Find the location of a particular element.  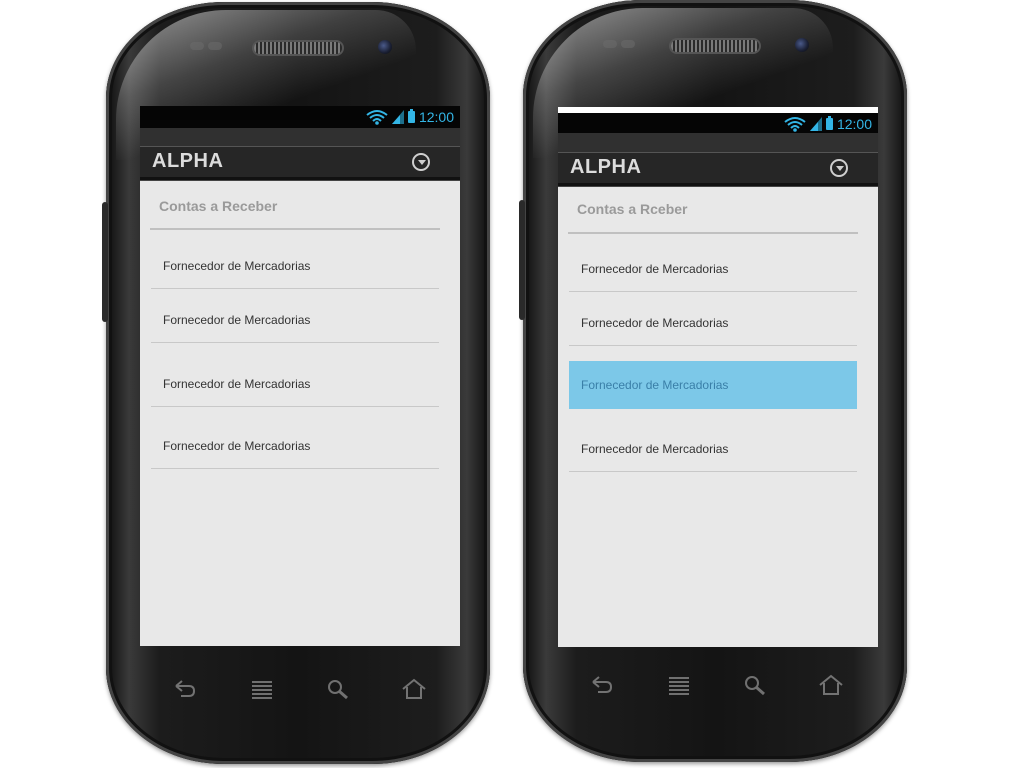

list-item-selected: Fornecedor de Mercadorias is located at coordinates (713, 385).